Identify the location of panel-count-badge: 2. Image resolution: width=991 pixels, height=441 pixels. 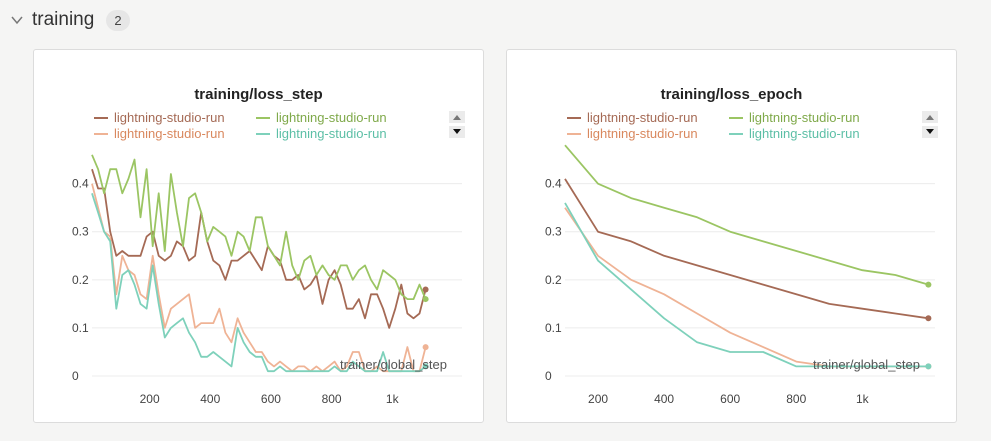
(118, 20).